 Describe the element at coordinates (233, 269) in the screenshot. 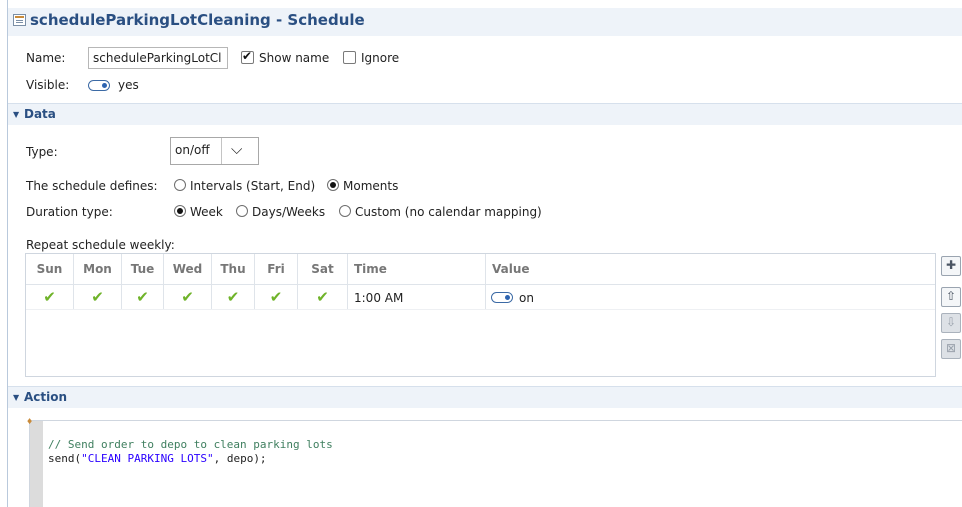

I see `column-header-thu: Thu` at that location.